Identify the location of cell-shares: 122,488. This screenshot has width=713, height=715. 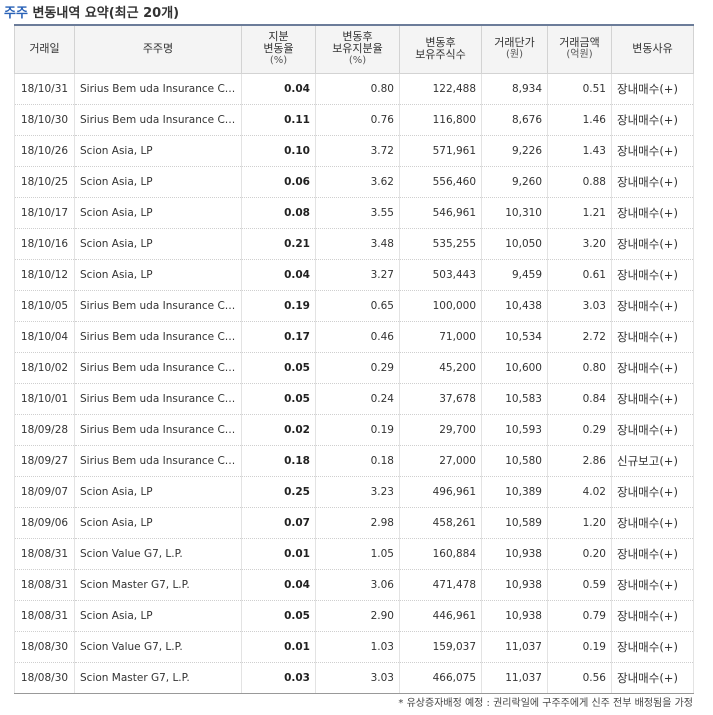
(440, 89).